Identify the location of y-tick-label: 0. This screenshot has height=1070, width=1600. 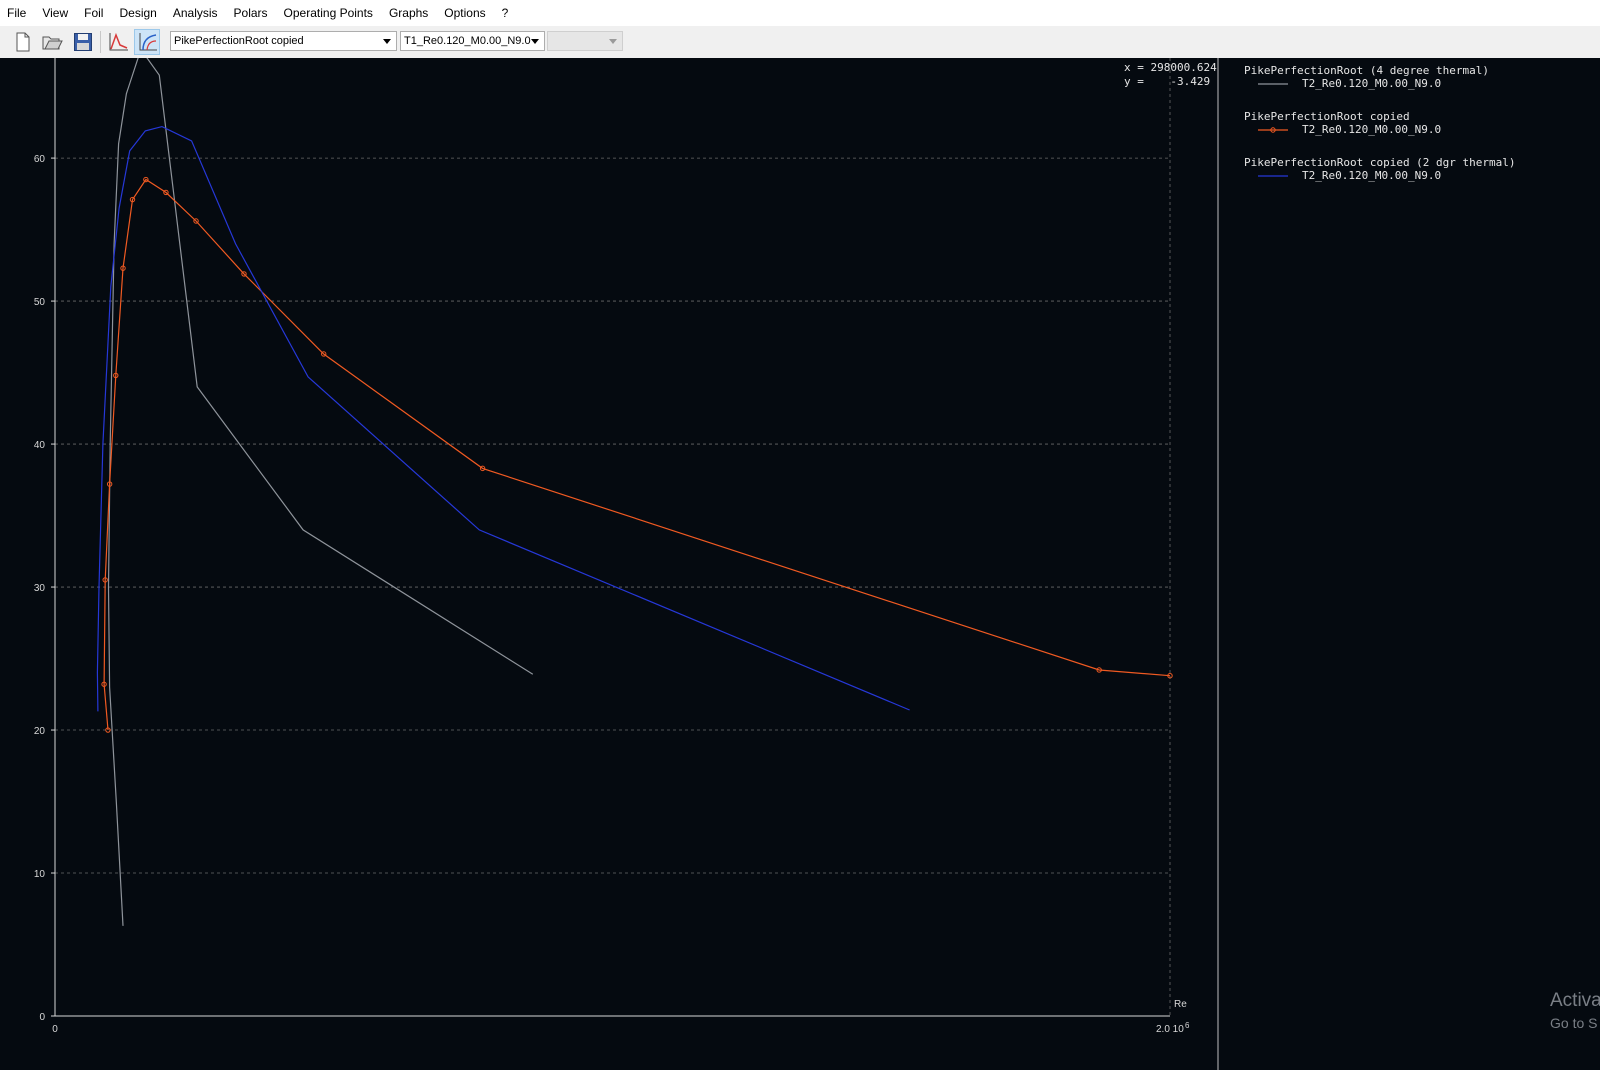
(42, 1017).